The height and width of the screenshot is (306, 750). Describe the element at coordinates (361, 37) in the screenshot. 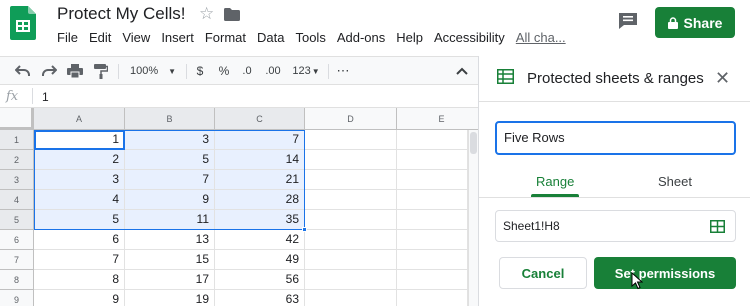

I see `menu-addons: Add-ons` at that location.